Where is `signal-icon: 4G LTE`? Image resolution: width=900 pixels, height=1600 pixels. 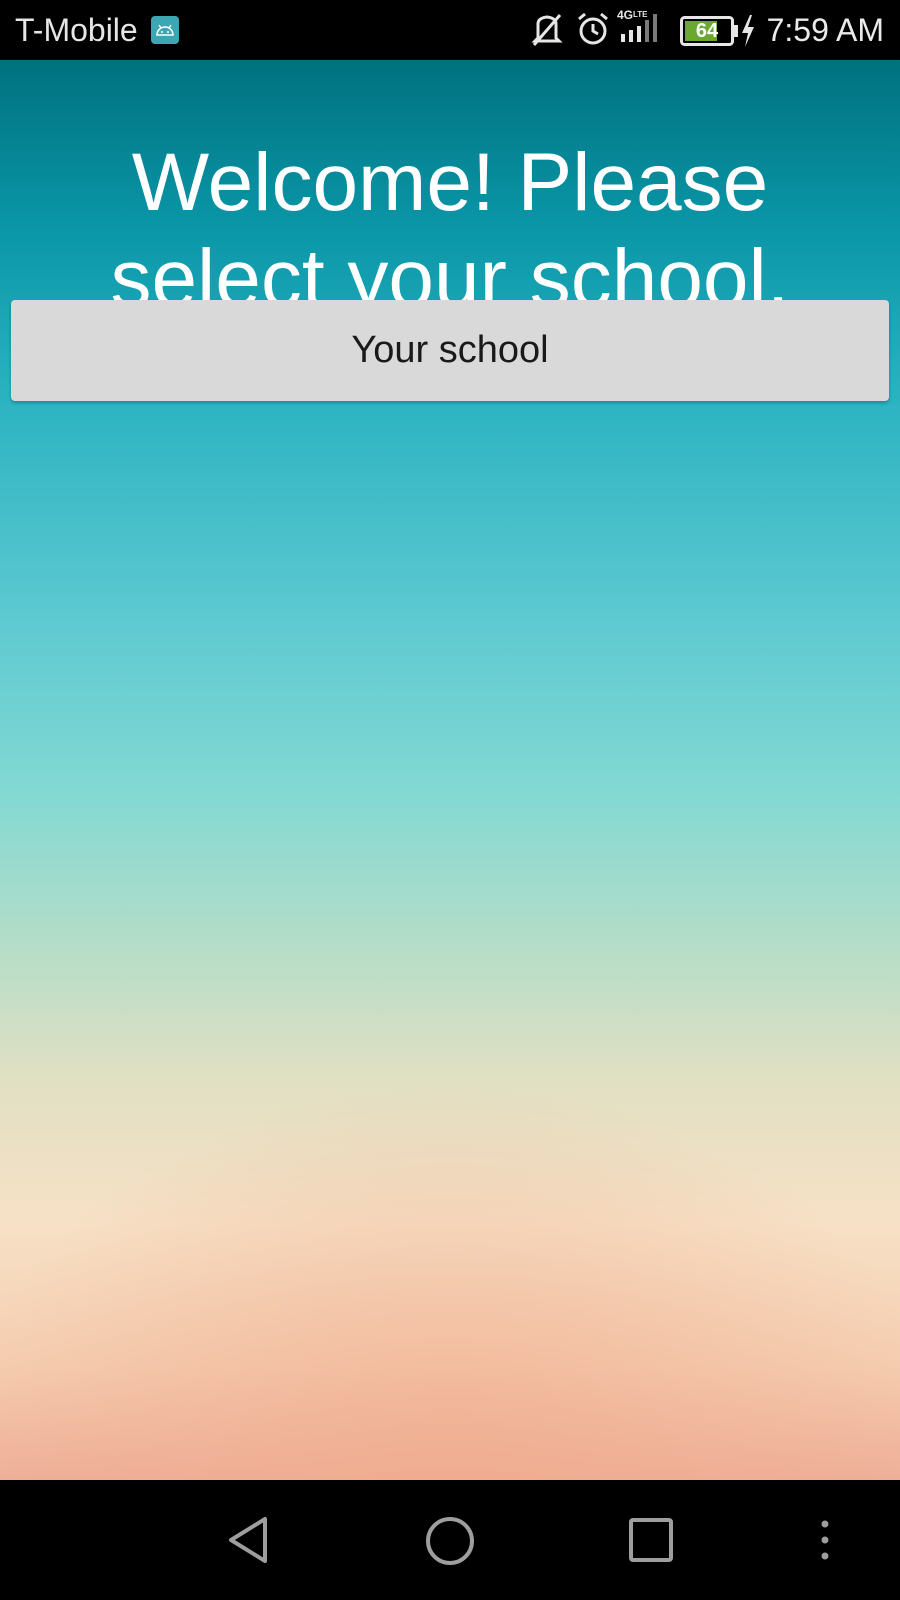 signal-icon: 4G LTE is located at coordinates (637, 25).